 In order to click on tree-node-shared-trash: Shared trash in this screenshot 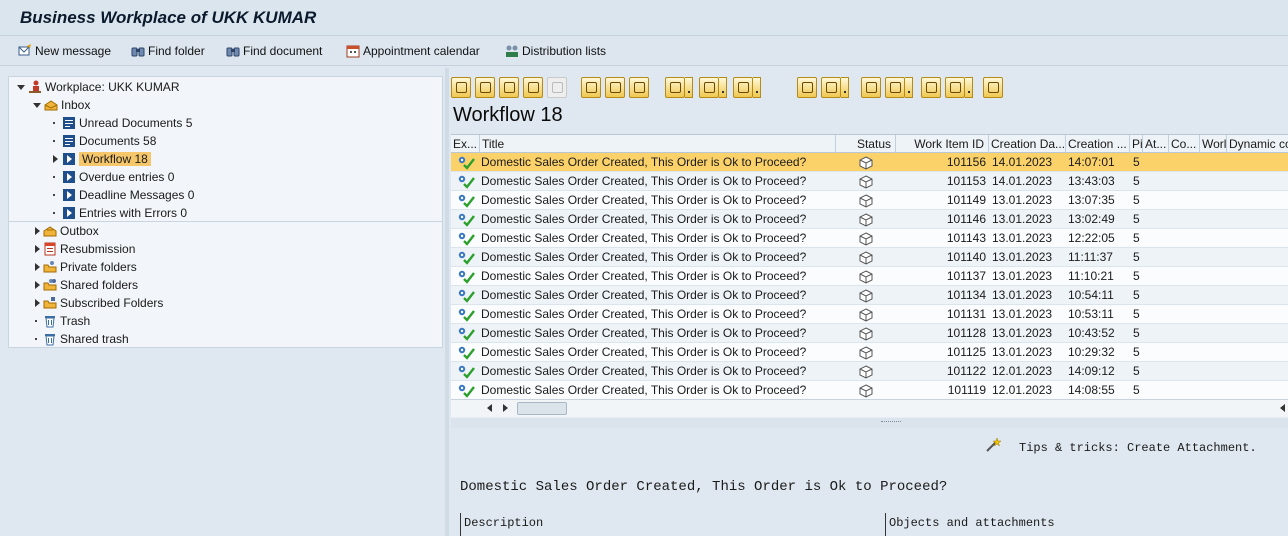, I will do `click(82, 339)`.